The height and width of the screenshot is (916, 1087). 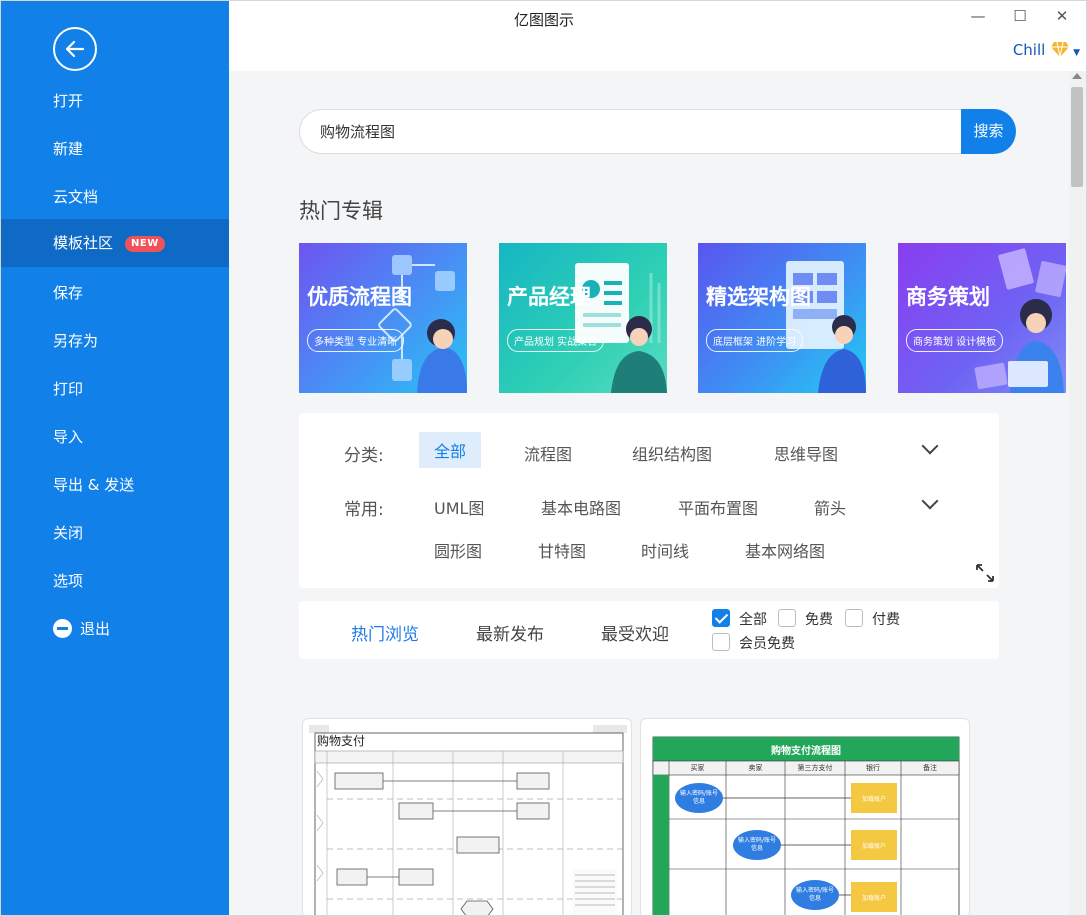 What do you see at coordinates (873, 768) in the screenshot?
I see `column-header: 银行` at bounding box center [873, 768].